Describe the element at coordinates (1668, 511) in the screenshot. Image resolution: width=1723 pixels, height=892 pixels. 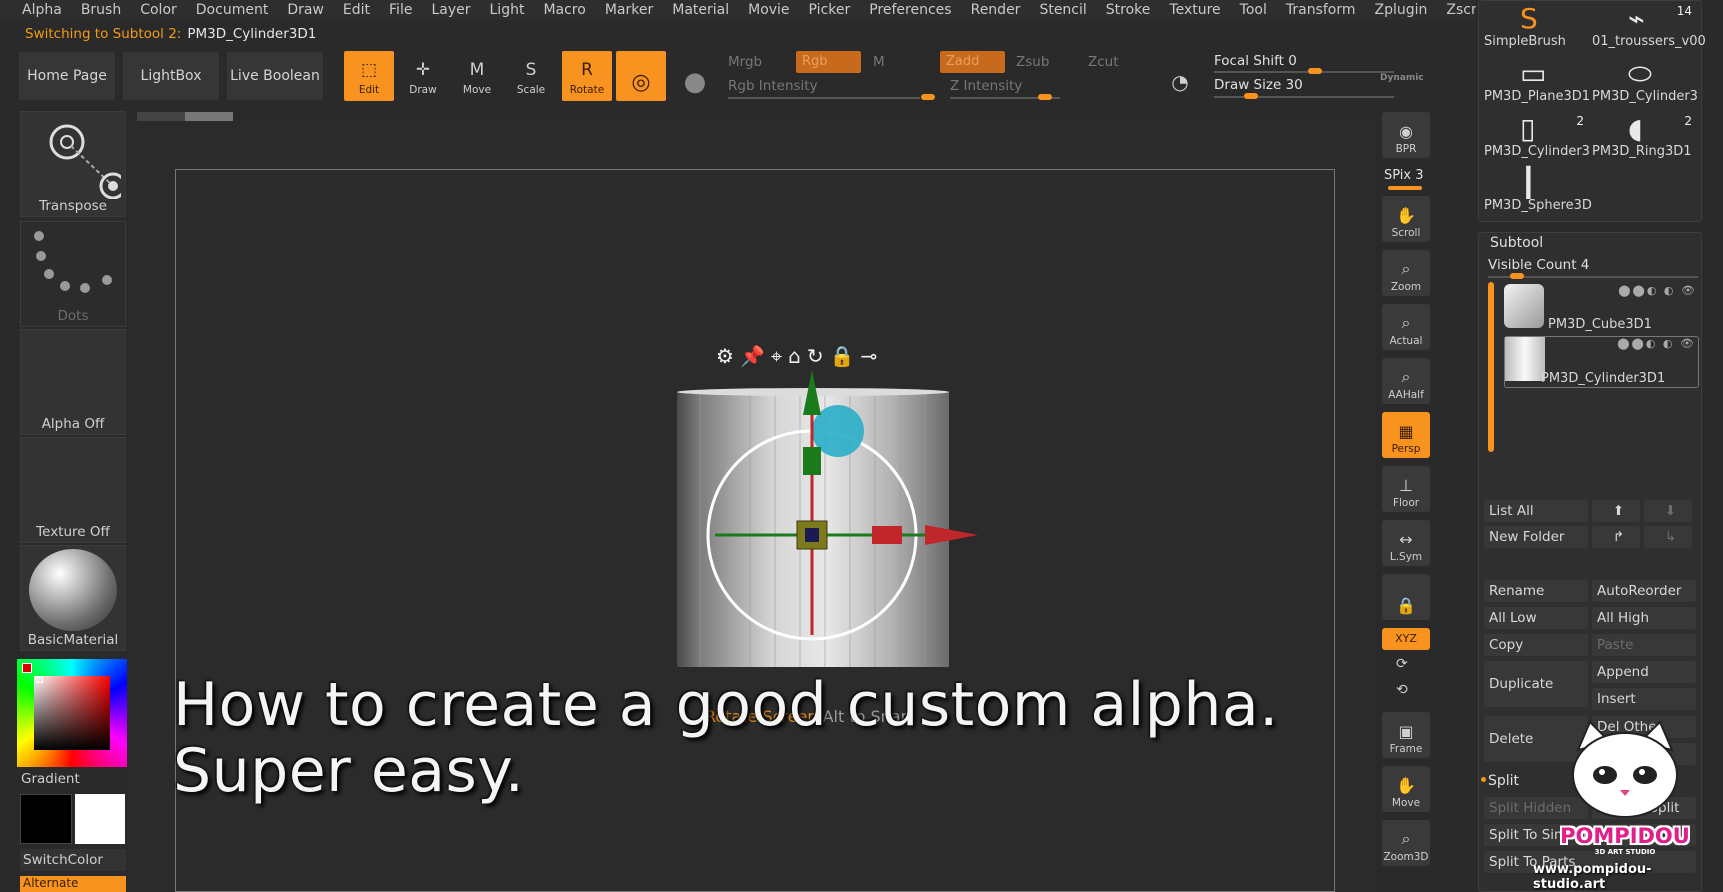
I see `move-down-icon: ⬇` at that location.